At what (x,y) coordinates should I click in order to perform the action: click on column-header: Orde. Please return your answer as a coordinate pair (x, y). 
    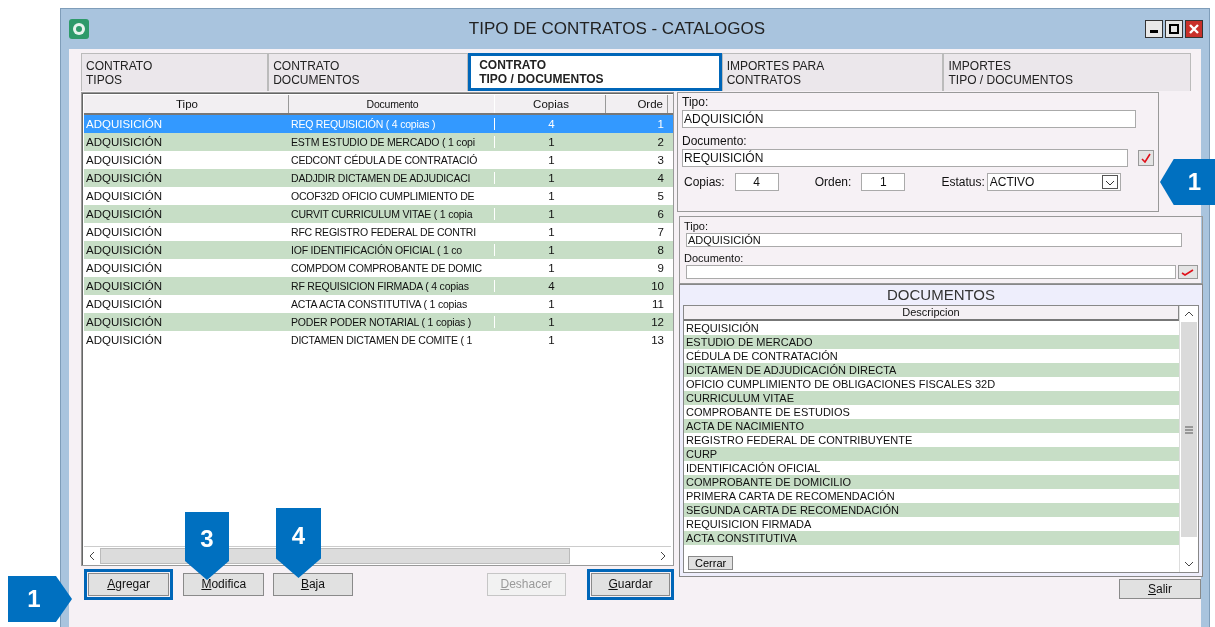
    Looking at the image, I should click on (637, 104).